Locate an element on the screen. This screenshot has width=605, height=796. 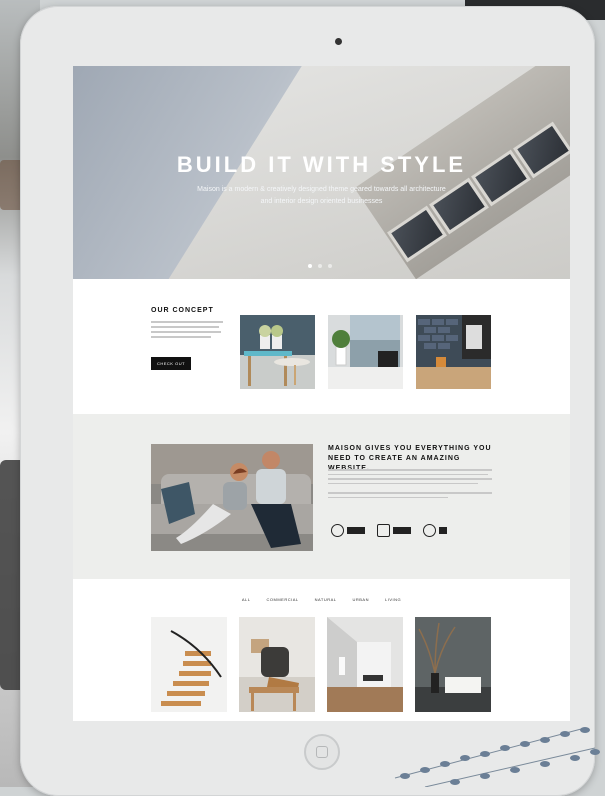
check-out-button: CHECK OUT is located at coordinates (171, 363).